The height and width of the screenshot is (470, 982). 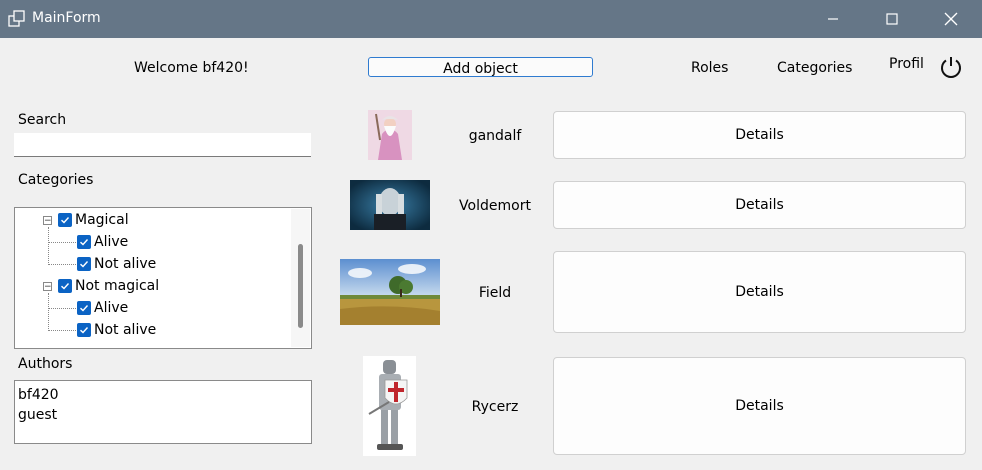 What do you see at coordinates (300, 286) in the screenshot?
I see `tree-scrollbar-thumb` at bounding box center [300, 286].